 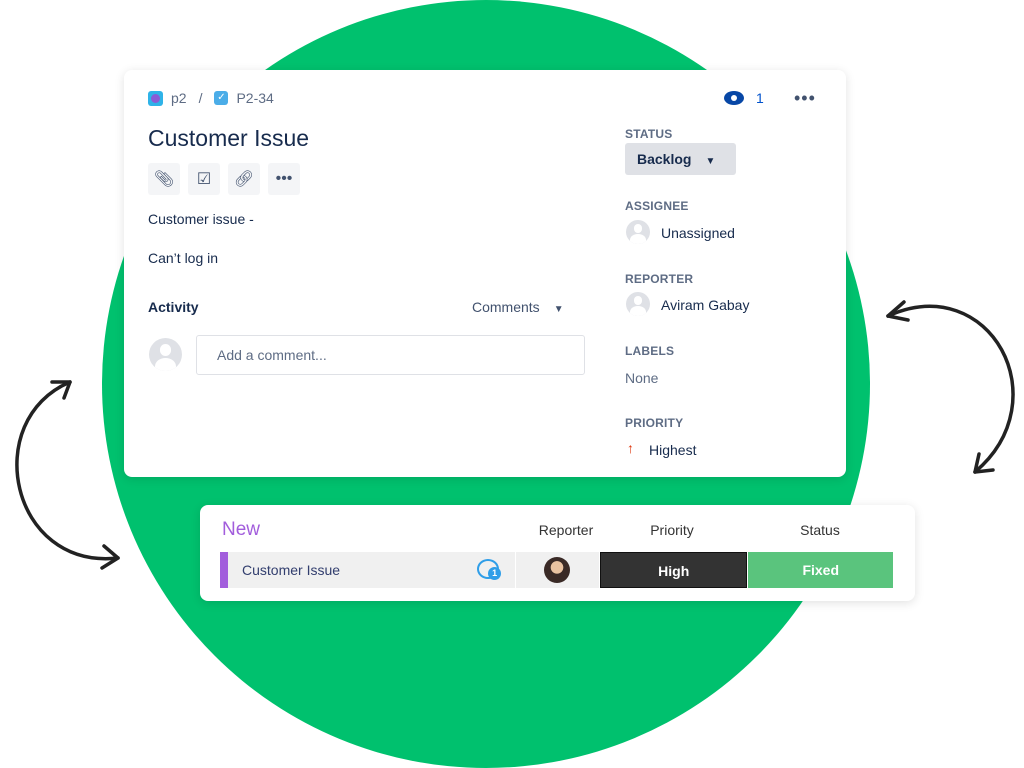 What do you see at coordinates (820, 530) in the screenshot?
I see `column-header-status: Status` at bounding box center [820, 530].